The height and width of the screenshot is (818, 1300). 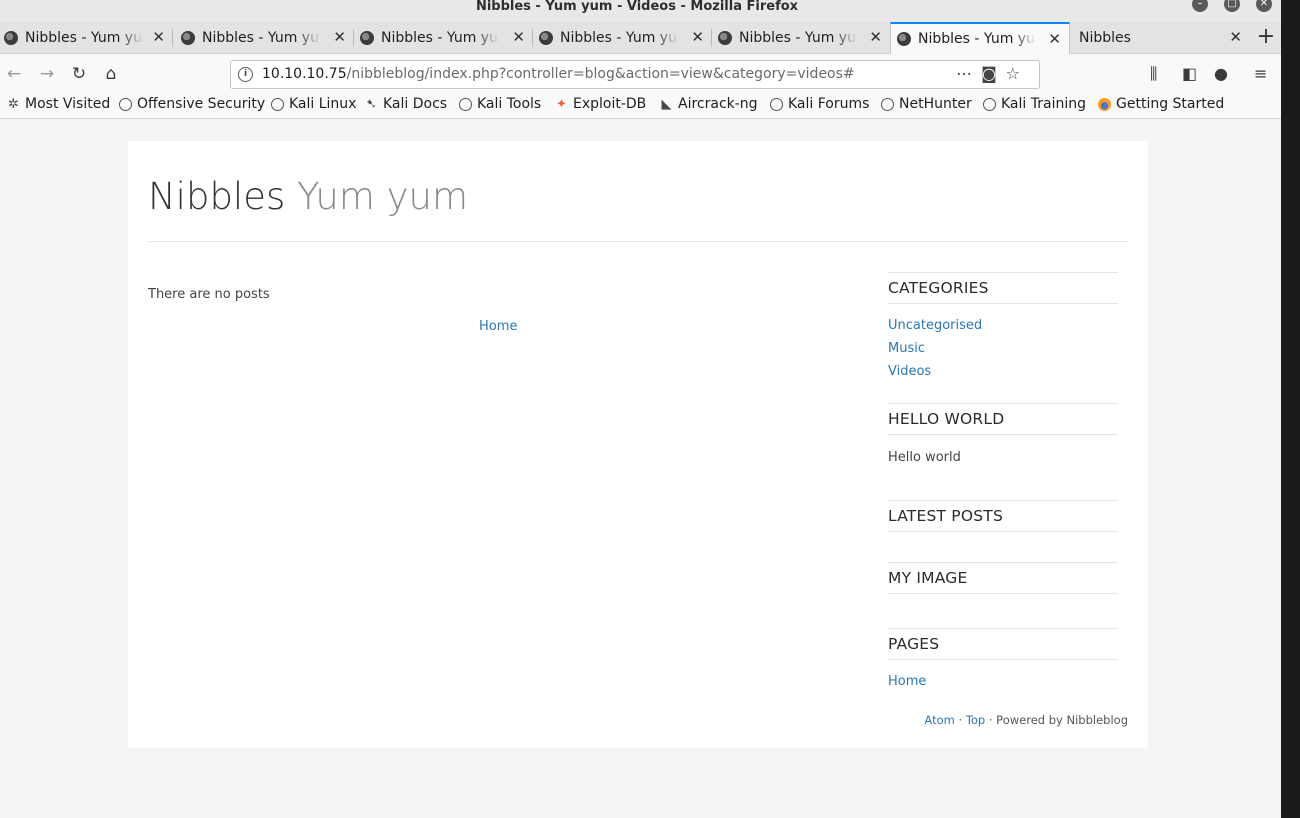 What do you see at coordinates (313, 104) in the screenshot?
I see `bookmark-kali-linux: Kali Linux` at bounding box center [313, 104].